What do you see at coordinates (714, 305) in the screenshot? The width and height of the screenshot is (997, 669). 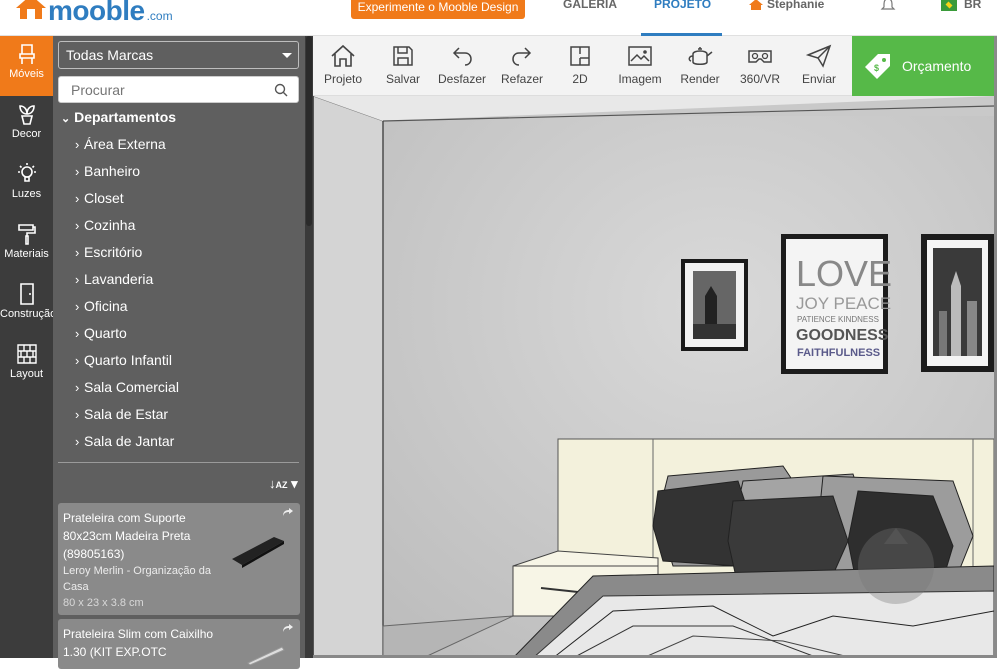 I see `wall-frame-tower` at bounding box center [714, 305].